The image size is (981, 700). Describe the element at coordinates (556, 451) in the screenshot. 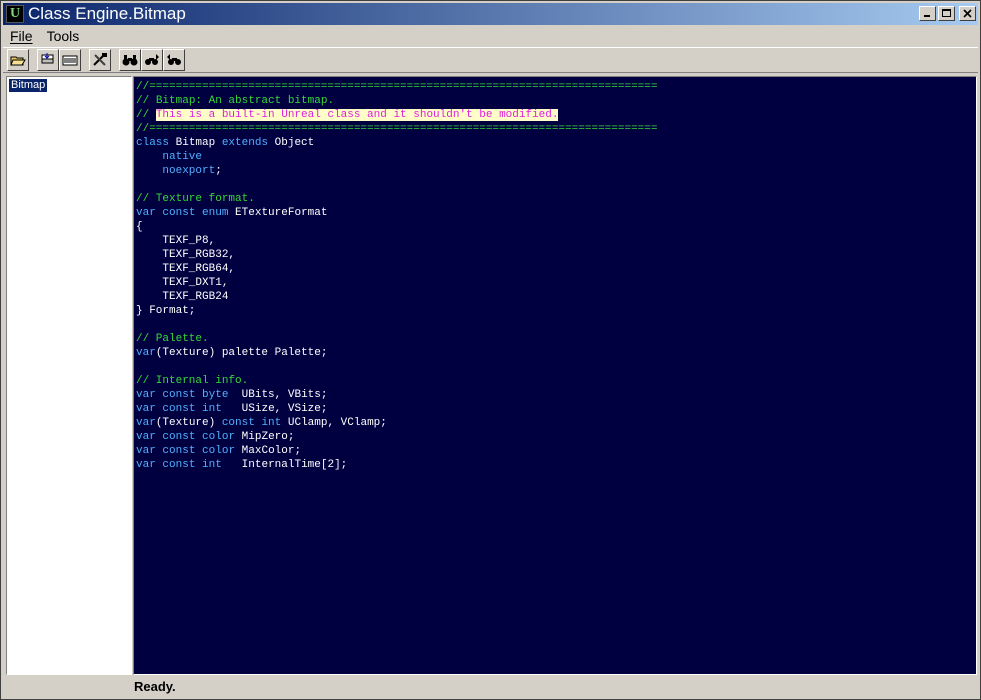

I see `code-line: var const color MaxColor;` at that location.